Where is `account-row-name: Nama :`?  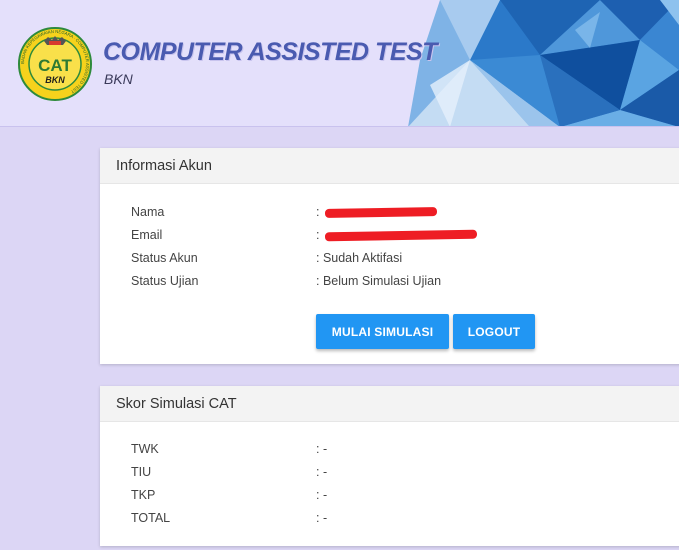 account-row-name: Nama : is located at coordinates (401, 215).